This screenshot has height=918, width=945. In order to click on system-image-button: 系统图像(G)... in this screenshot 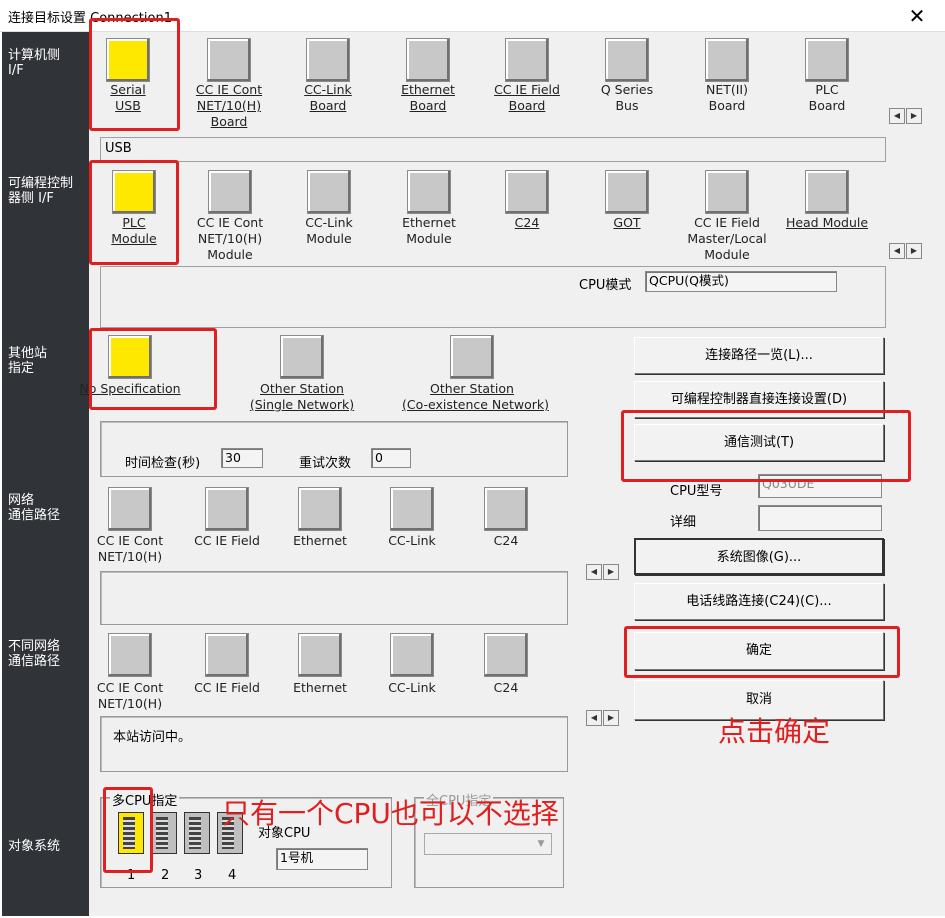, I will do `click(759, 556)`.